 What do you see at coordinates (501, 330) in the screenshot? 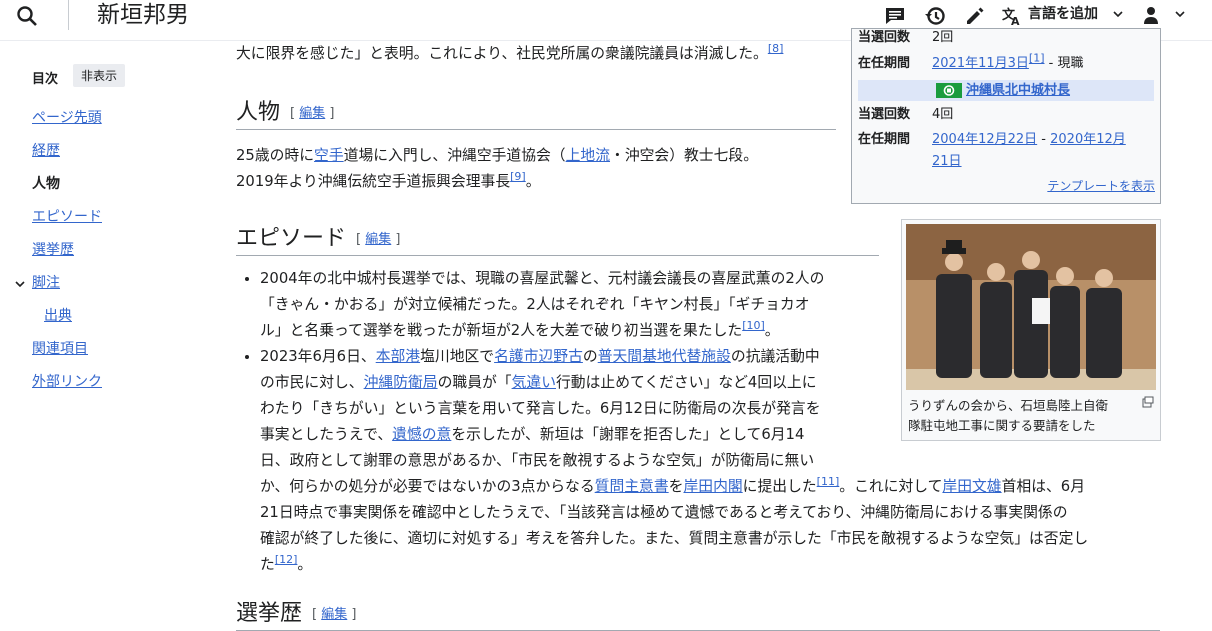
I see `text: ル」と名乗って選挙を戦ったが新垣が2人を大差で破り初当選を果たした` at bounding box center [501, 330].